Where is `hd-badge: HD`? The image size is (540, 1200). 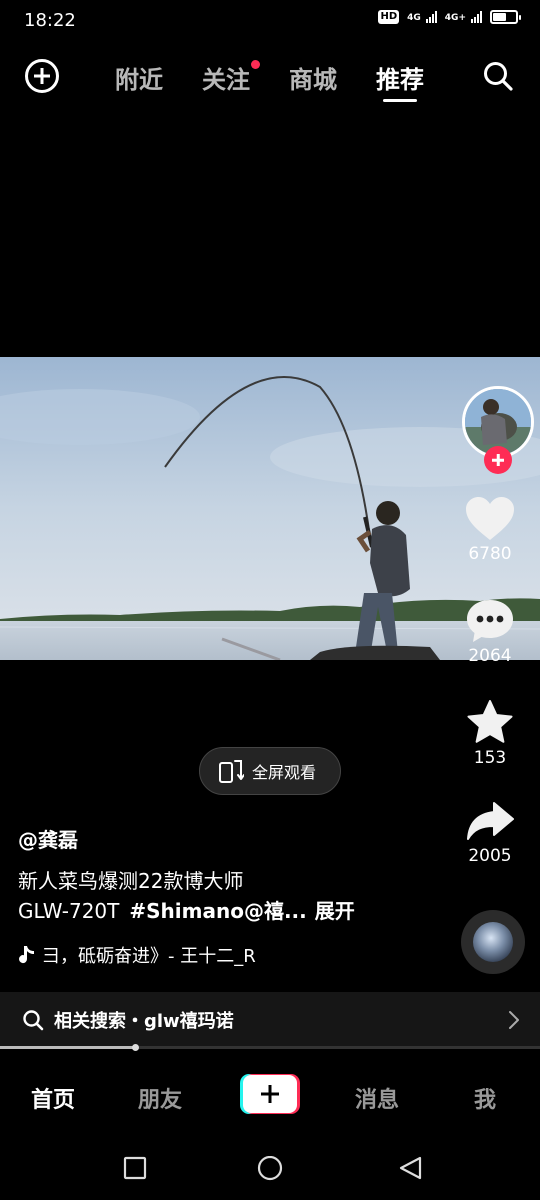 hd-badge: HD is located at coordinates (389, 17).